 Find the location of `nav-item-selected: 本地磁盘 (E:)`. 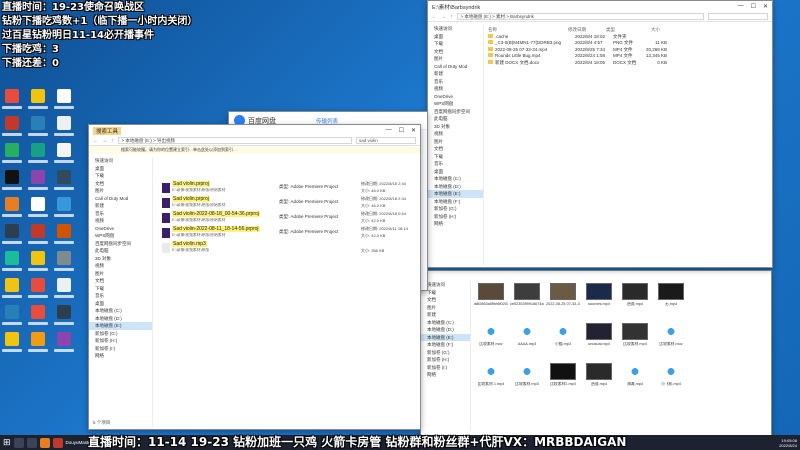

nav-item-selected: 本地磁盘 (E:) is located at coordinates (445, 337).